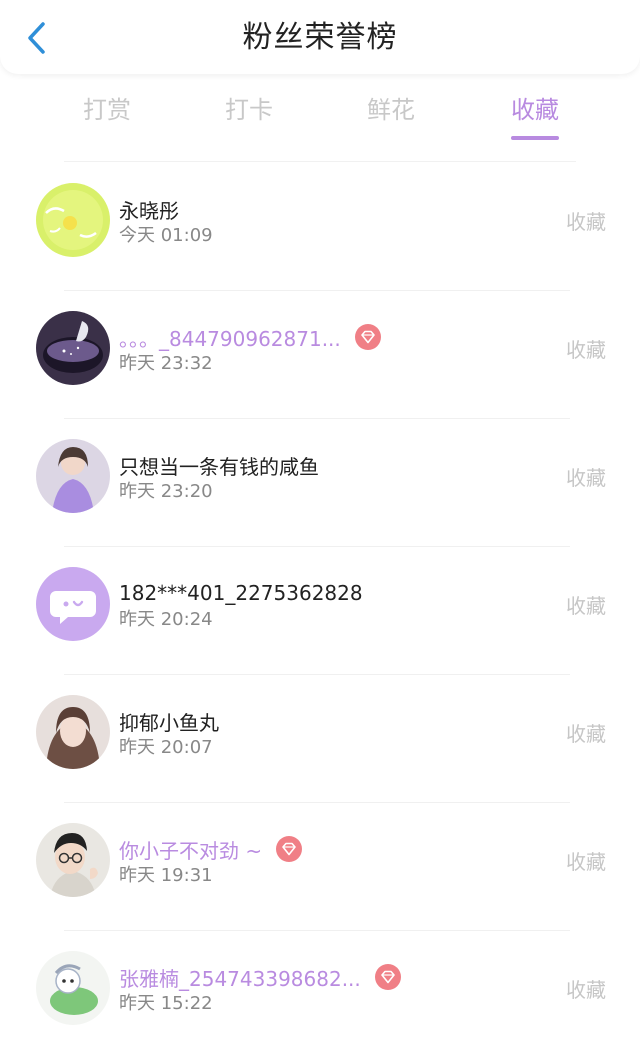  I want to click on fan-name: 永晓彤, so click(149, 210).